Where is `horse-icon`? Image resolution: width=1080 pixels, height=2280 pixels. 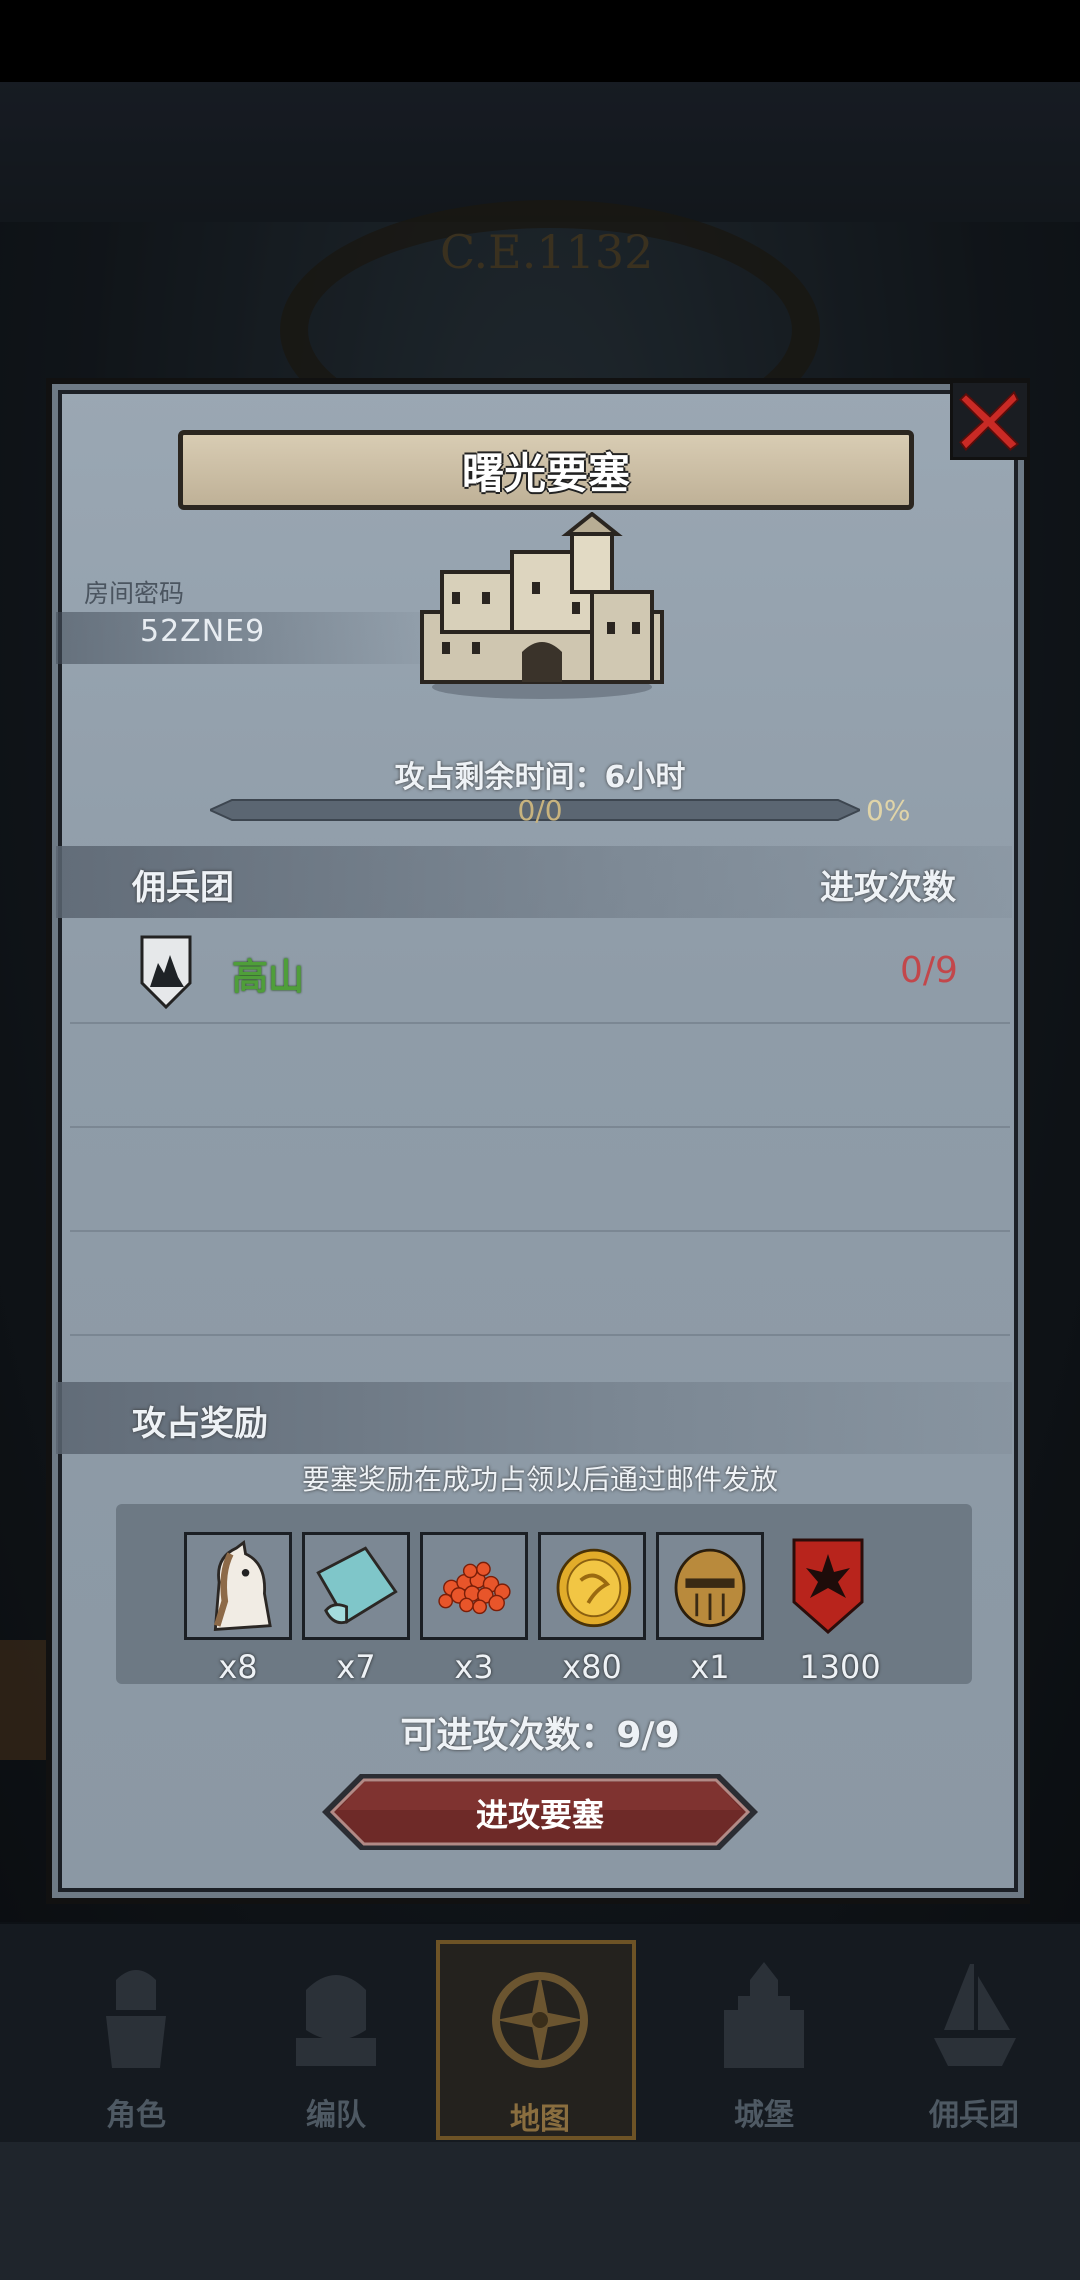 horse-icon is located at coordinates (238, 1586).